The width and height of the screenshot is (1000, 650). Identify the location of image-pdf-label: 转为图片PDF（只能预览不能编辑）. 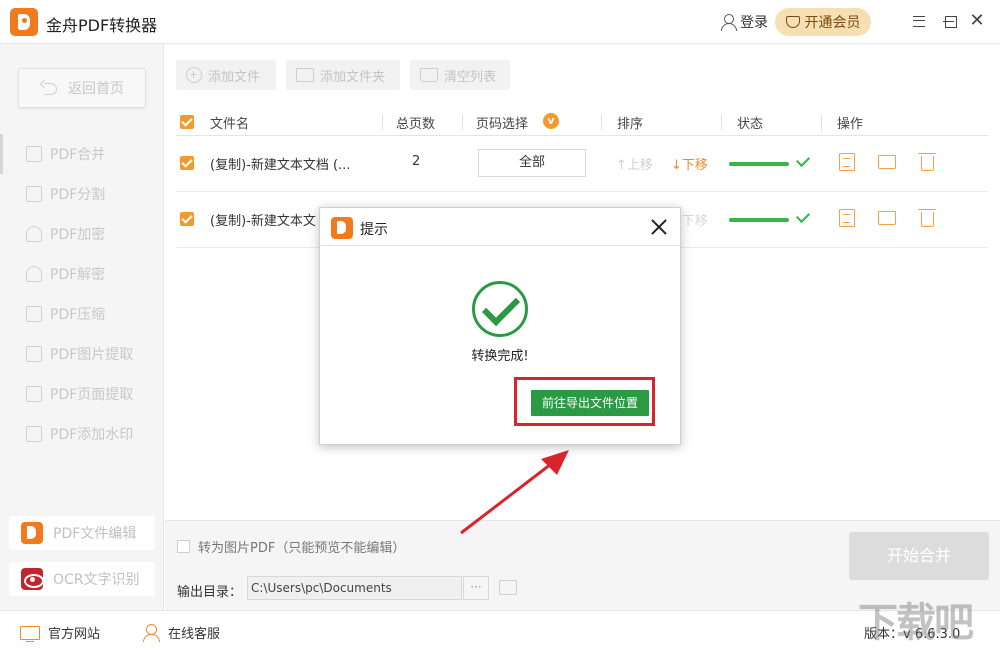
(302, 548).